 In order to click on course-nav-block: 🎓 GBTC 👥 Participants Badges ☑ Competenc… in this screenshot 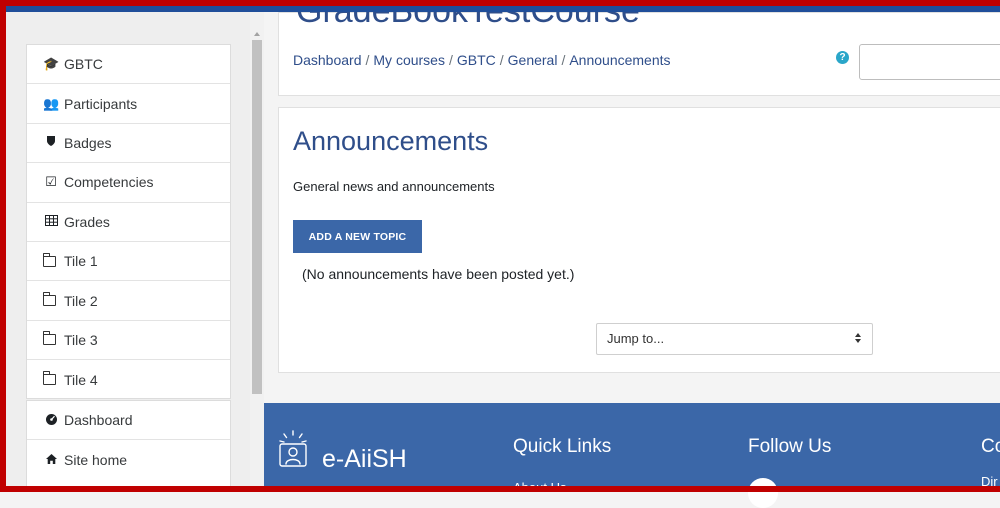, I will do `click(128, 221)`.